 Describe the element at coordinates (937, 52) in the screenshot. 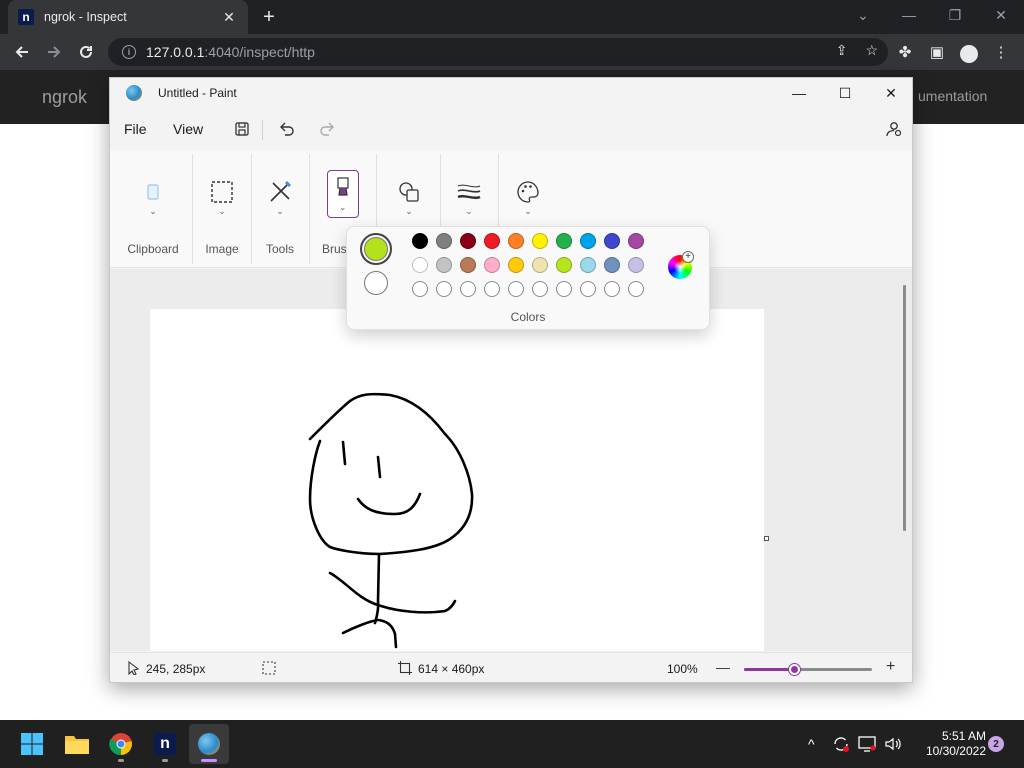

I see `side-panel-icon: ▣` at that location.